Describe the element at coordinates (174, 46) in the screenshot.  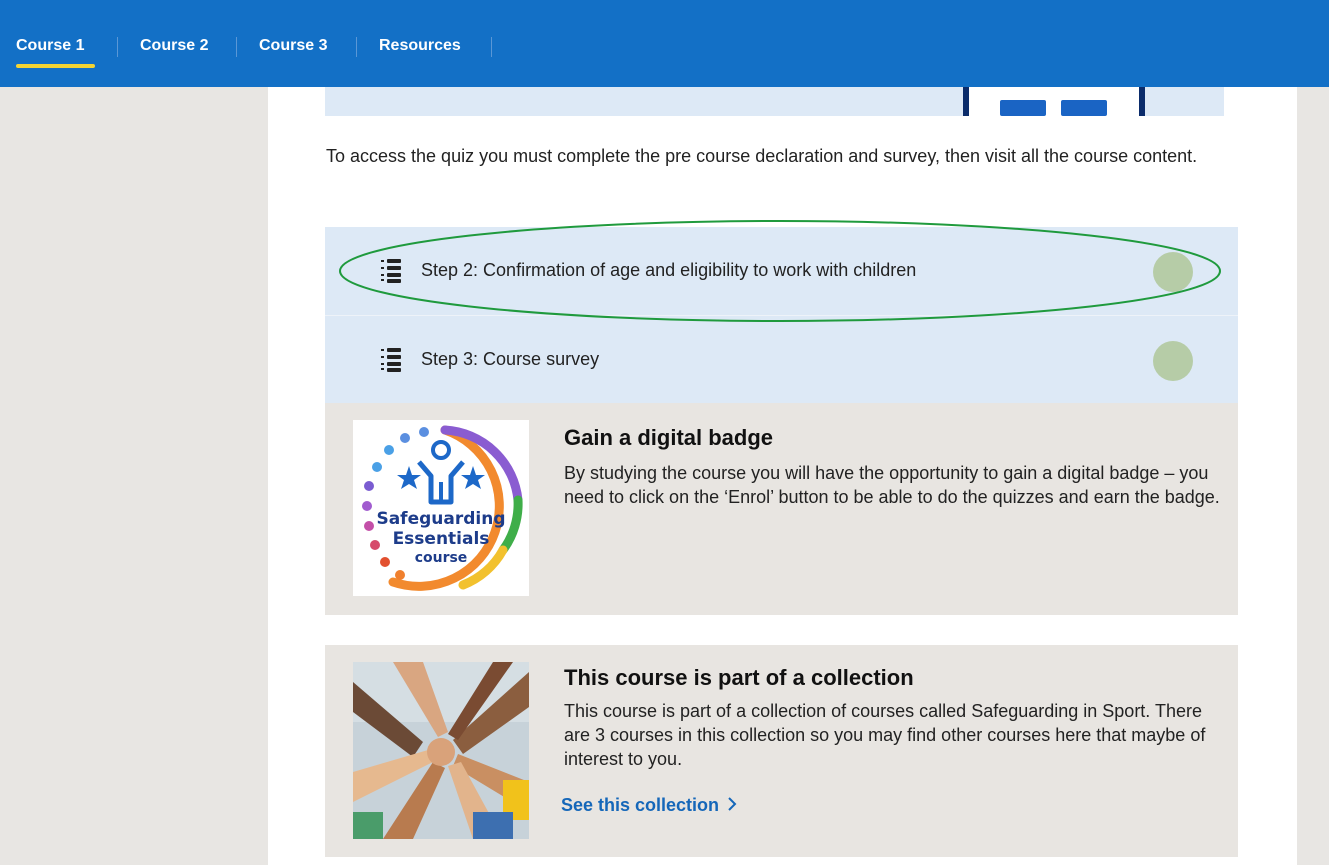
I see `tab-course-2: Course 2` at that location.